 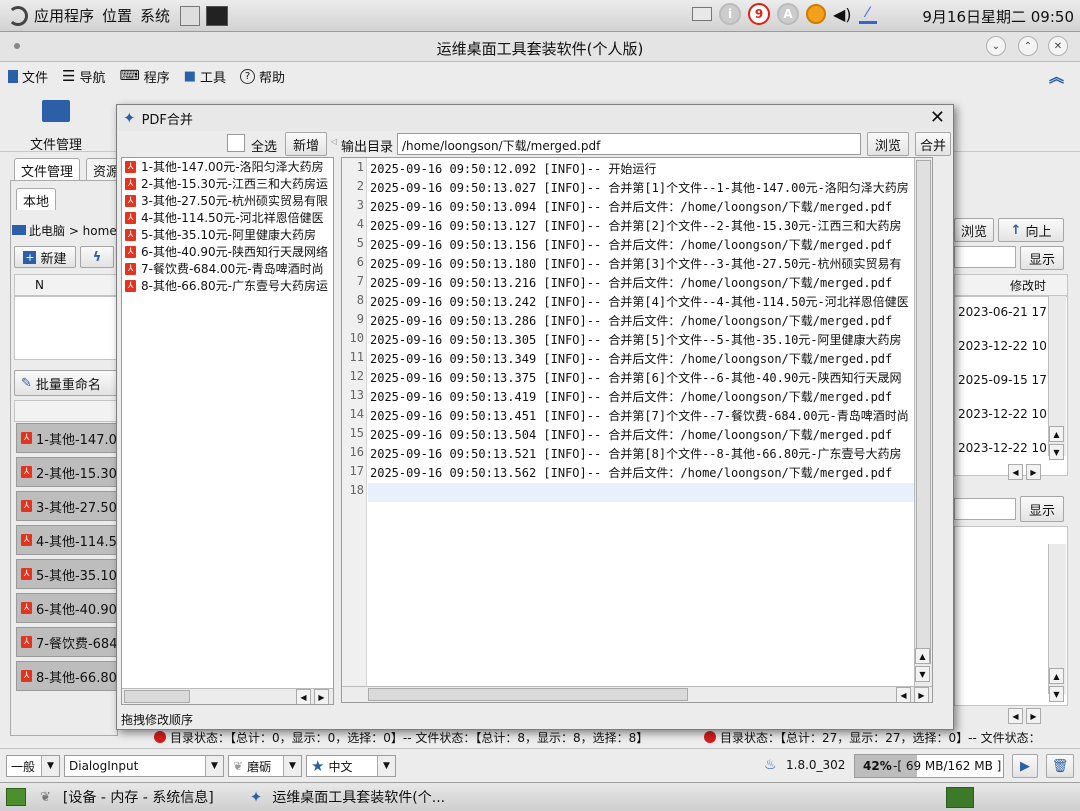 What do you see at coordinates (227, 251) in the screenshot?
I see `list-item: ⅄ 6-其他-40.90元-陕西知行天晟网络` at bounding box center [227, 251].